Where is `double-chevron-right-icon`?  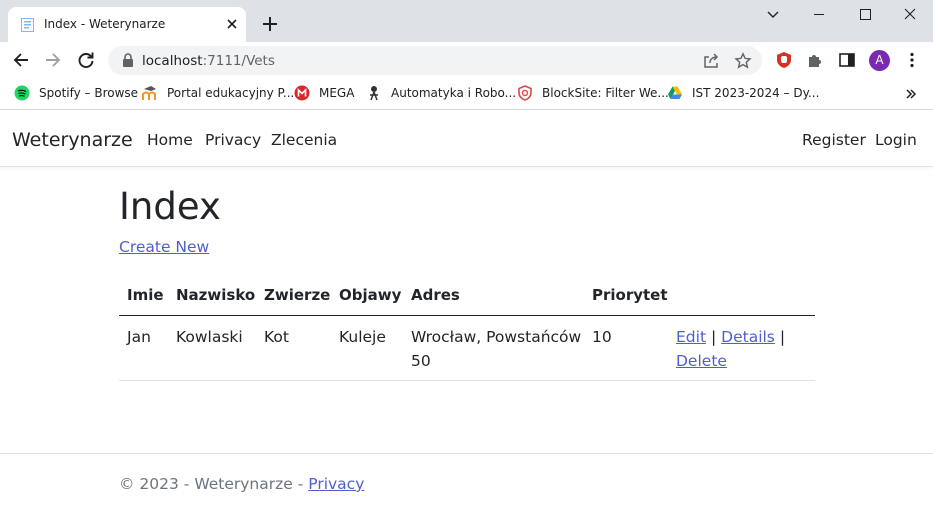
double-chevron-right-icon is located at coordinates (911, 94).